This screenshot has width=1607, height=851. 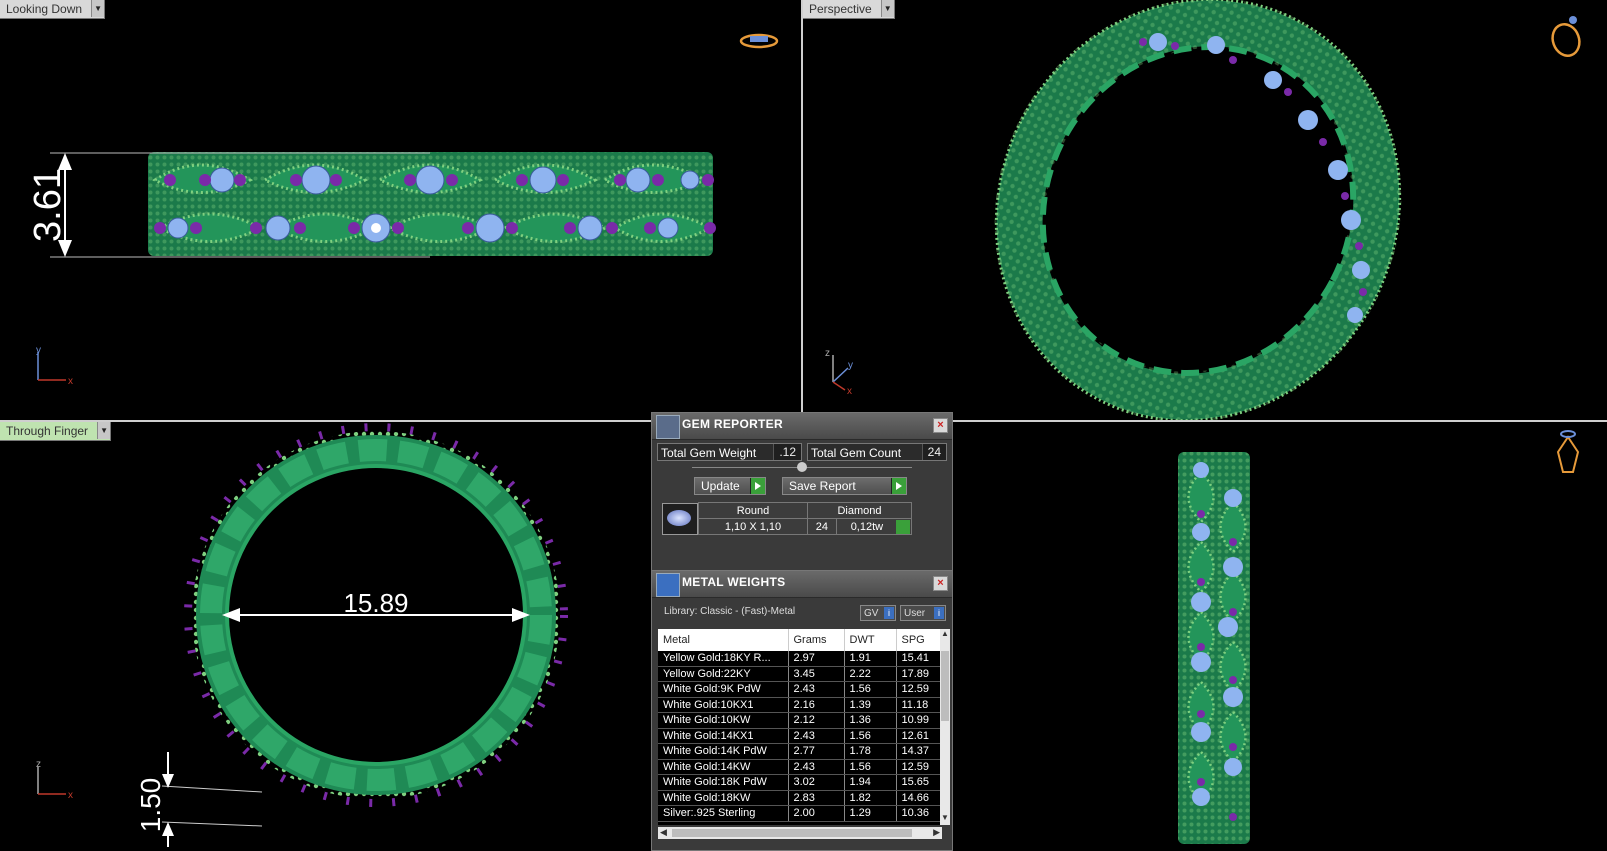 What do you see at coordinates (915, 613) in the screenshot?
I see `user-label: User` at bounding box center [915, 613].